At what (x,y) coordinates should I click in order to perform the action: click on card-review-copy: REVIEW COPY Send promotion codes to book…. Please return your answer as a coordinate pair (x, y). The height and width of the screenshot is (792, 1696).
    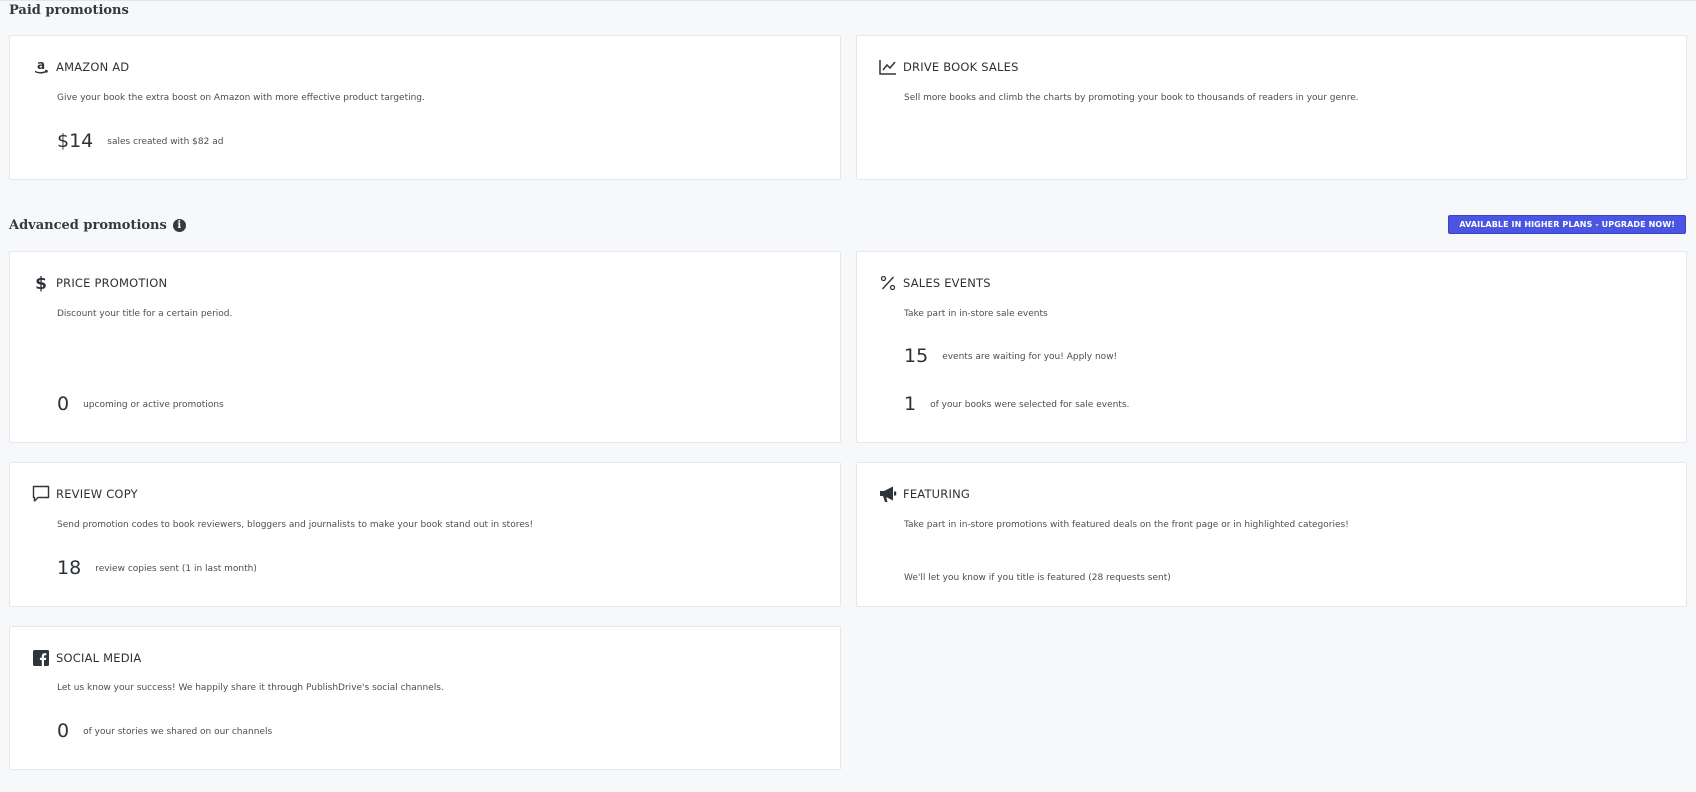
    Looking at the image, I should click on (425, 534).